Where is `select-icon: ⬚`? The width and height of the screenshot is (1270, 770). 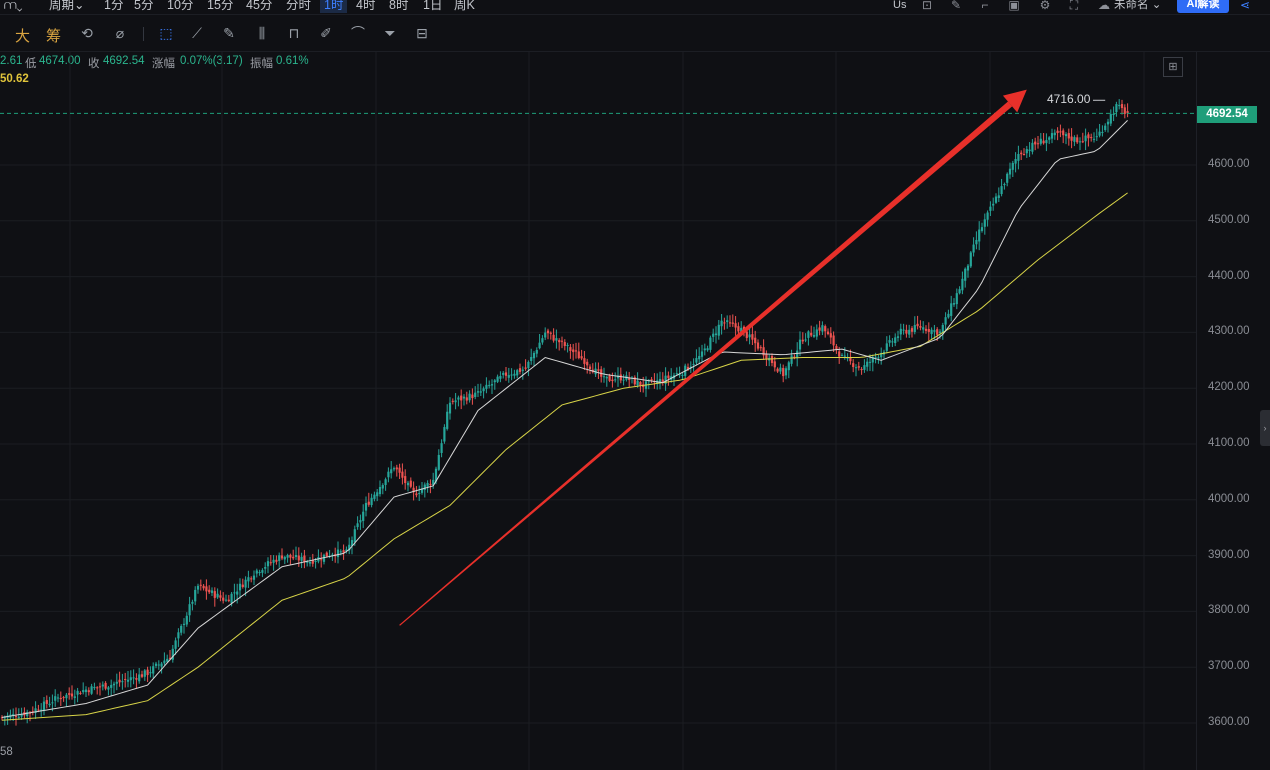
select-icon: ⬚ is located at coordinates (166, 33).